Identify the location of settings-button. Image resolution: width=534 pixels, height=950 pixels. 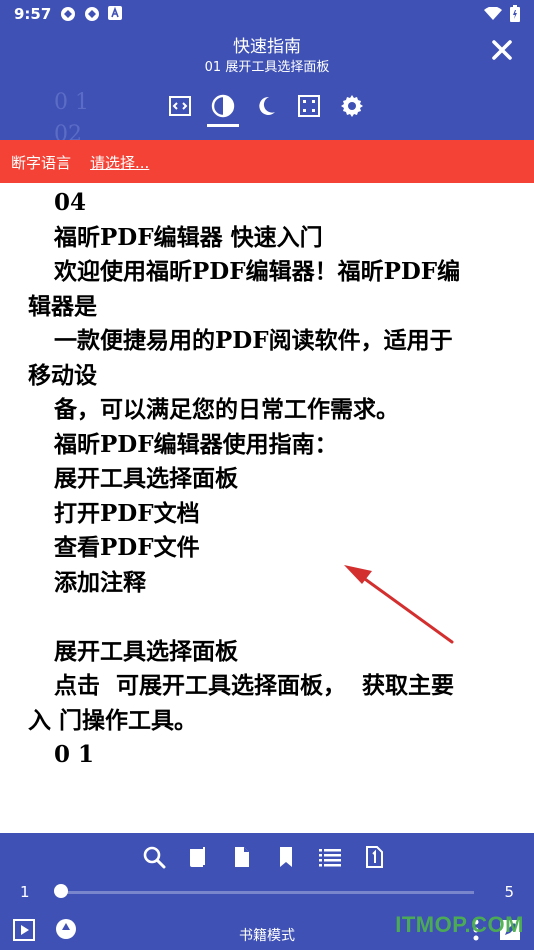
(352, 106).